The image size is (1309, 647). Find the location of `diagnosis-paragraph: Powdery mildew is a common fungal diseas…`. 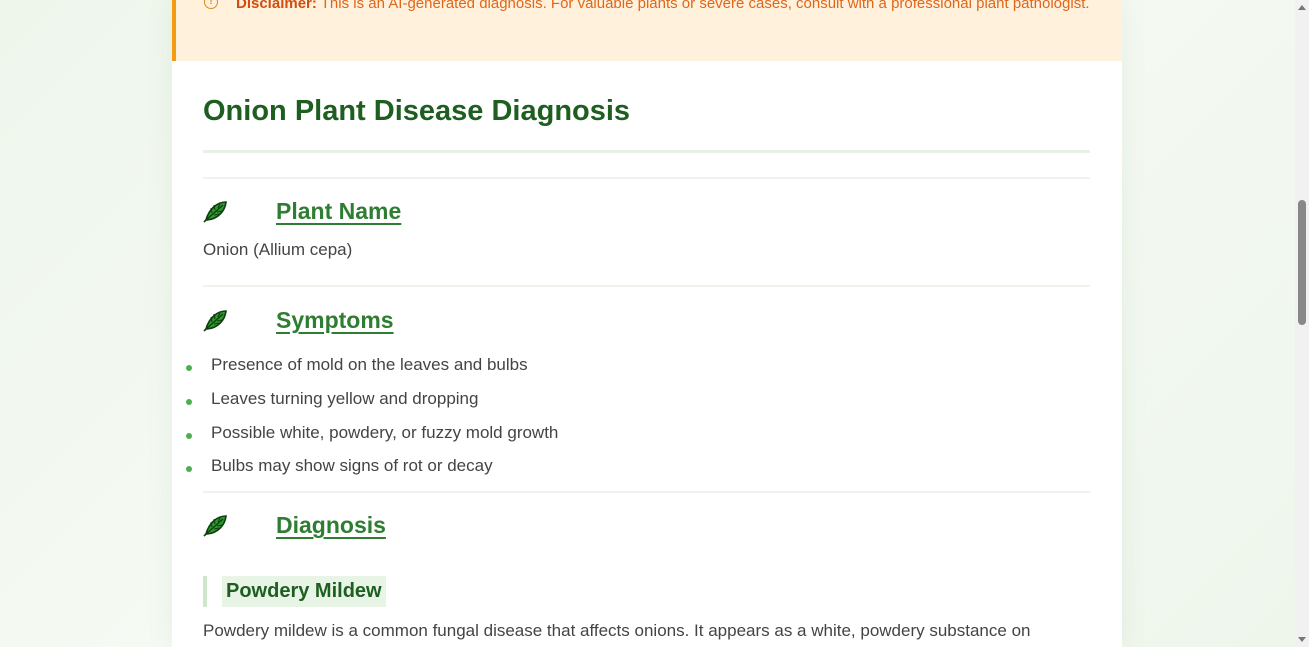

diagnosis-paragraph: Powdery mildew is a common fungal diseas… is located at coordinates (617, 630).